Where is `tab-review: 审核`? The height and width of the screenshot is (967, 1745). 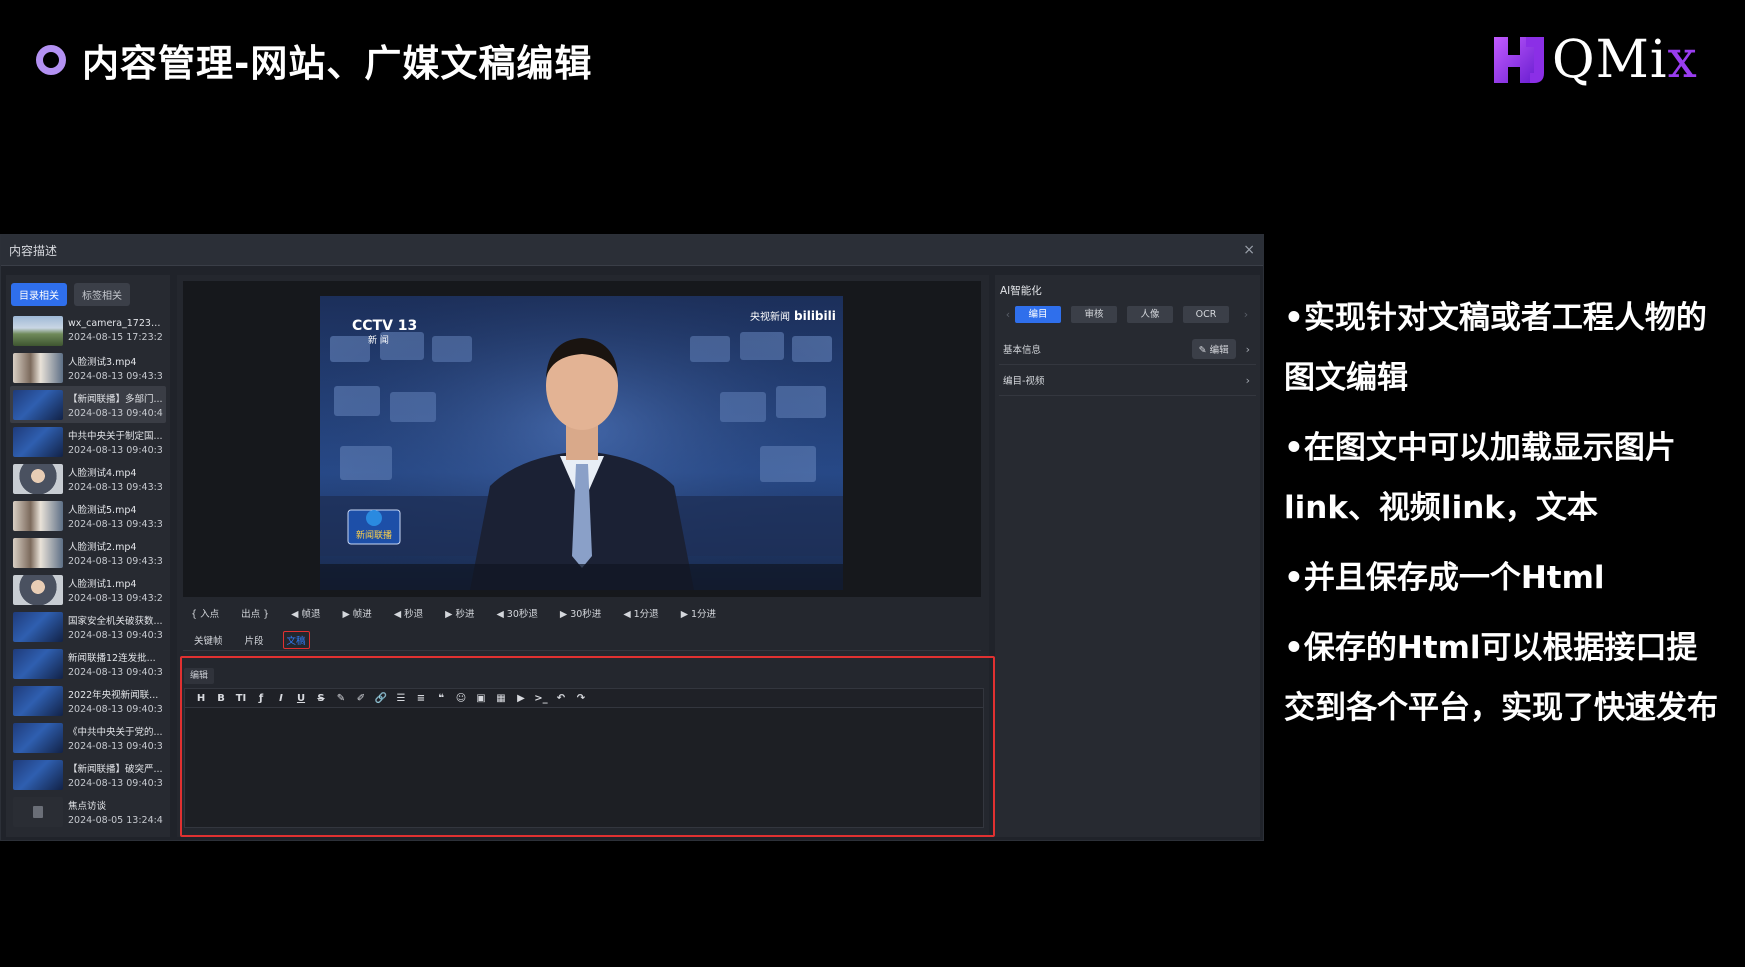
tab-review: 审核 is located at coordinates (1094, 314).